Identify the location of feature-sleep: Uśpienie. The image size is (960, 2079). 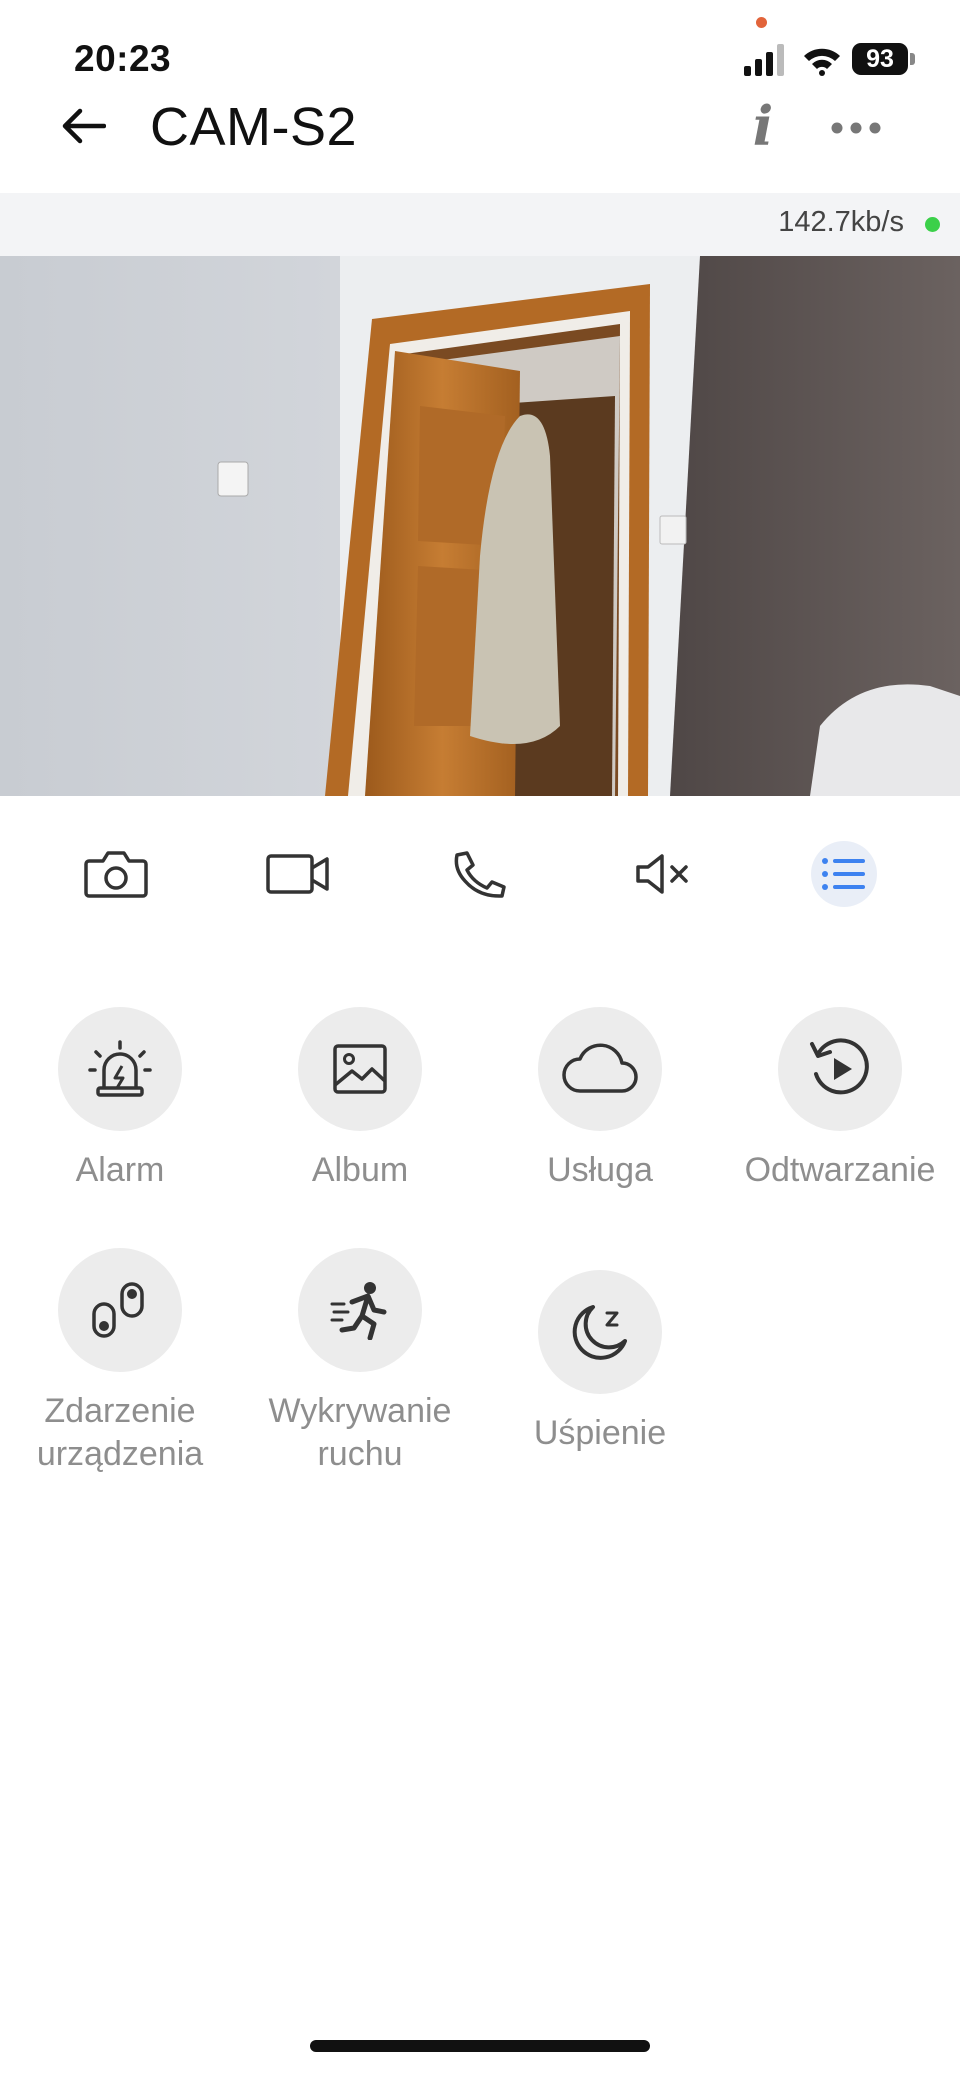
(600, 1362).